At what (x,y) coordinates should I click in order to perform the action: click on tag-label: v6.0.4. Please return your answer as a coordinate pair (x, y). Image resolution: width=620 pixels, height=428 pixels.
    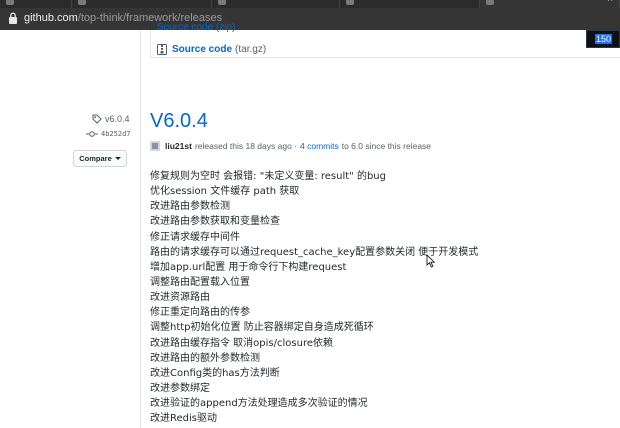
    Looking at the image, I should click on (117, 119).